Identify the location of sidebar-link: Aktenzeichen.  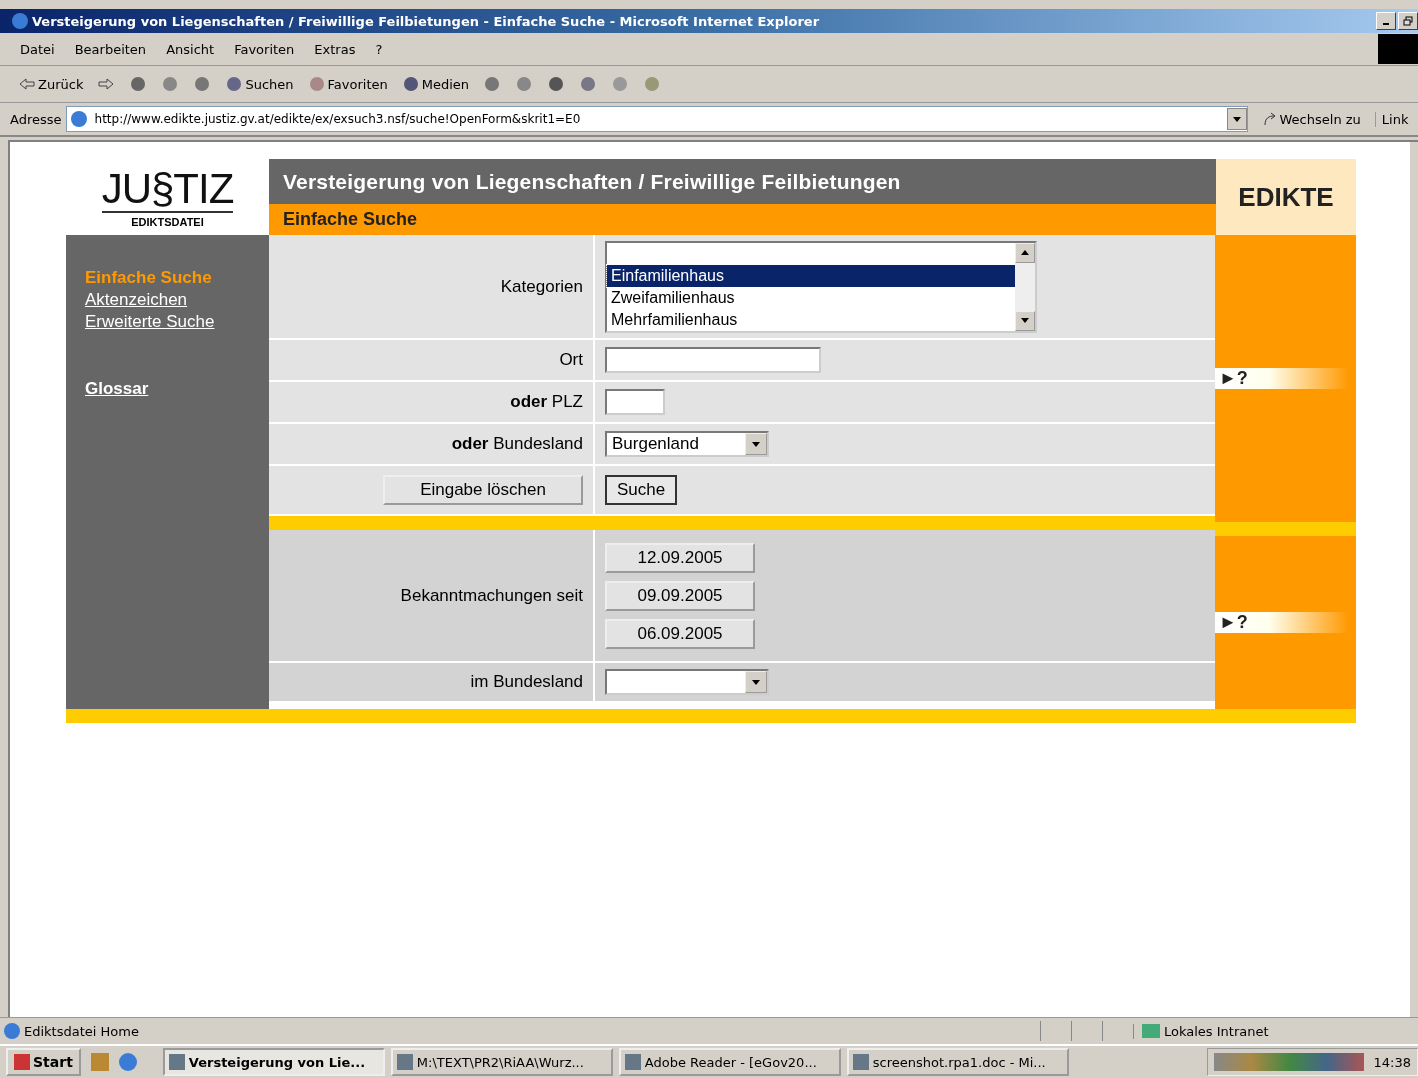
(136, 300).